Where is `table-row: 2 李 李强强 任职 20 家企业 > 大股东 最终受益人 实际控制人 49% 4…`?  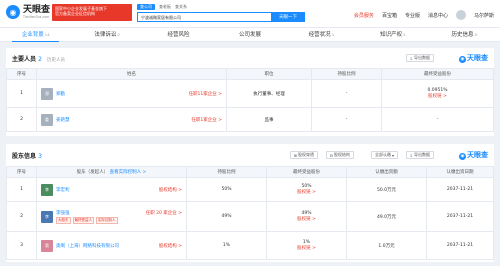
table-row: 2 李 李强强 任职 20 家企业 > 大股东 最终受益人 实际控制人 49% 4… is located at coordinates (250, 216).